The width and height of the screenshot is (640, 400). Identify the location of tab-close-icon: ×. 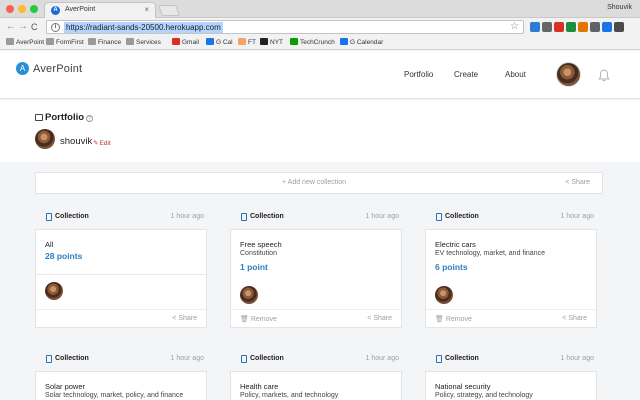
(146, 9).